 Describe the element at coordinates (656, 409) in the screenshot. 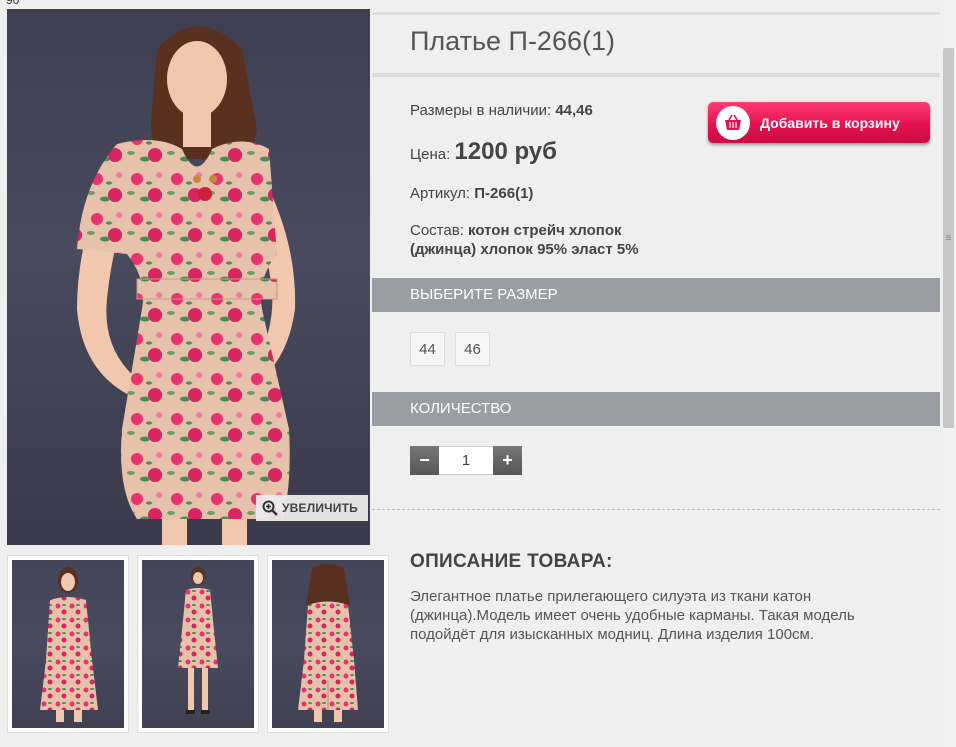

I see `quantity-section-header: КОЛИЧЕСТВО` at that location.